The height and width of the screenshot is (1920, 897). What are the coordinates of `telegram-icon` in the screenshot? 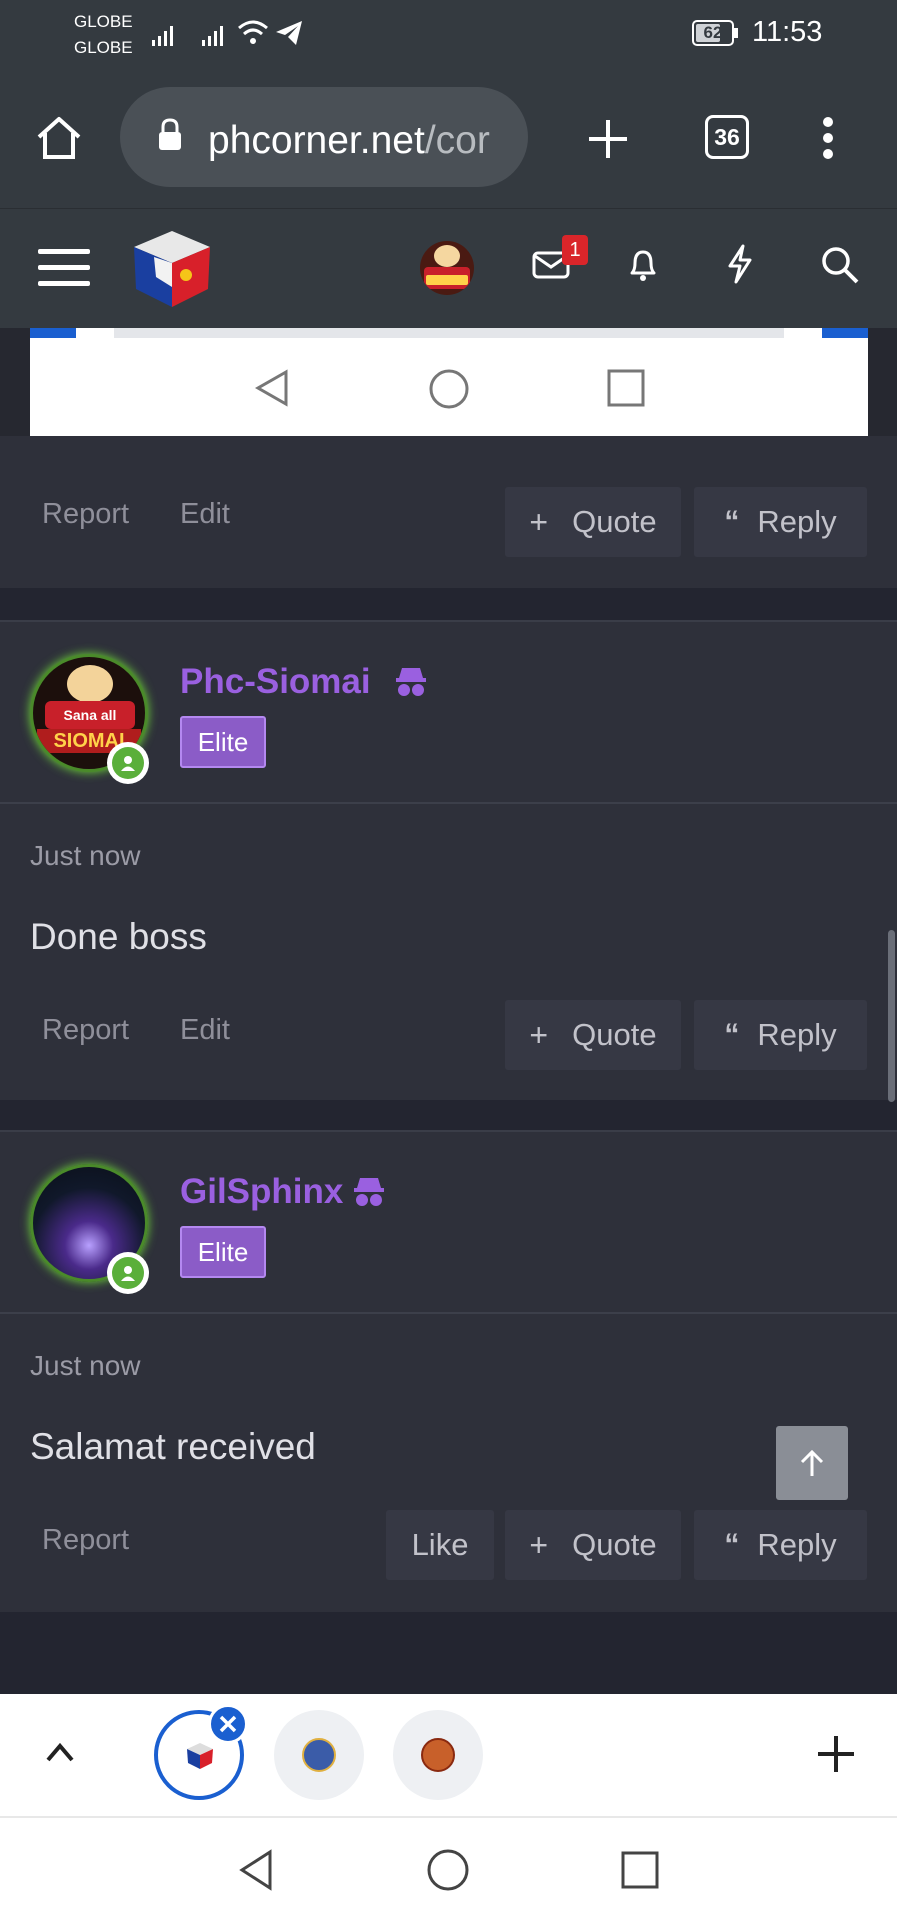 It's located at (289, 33).